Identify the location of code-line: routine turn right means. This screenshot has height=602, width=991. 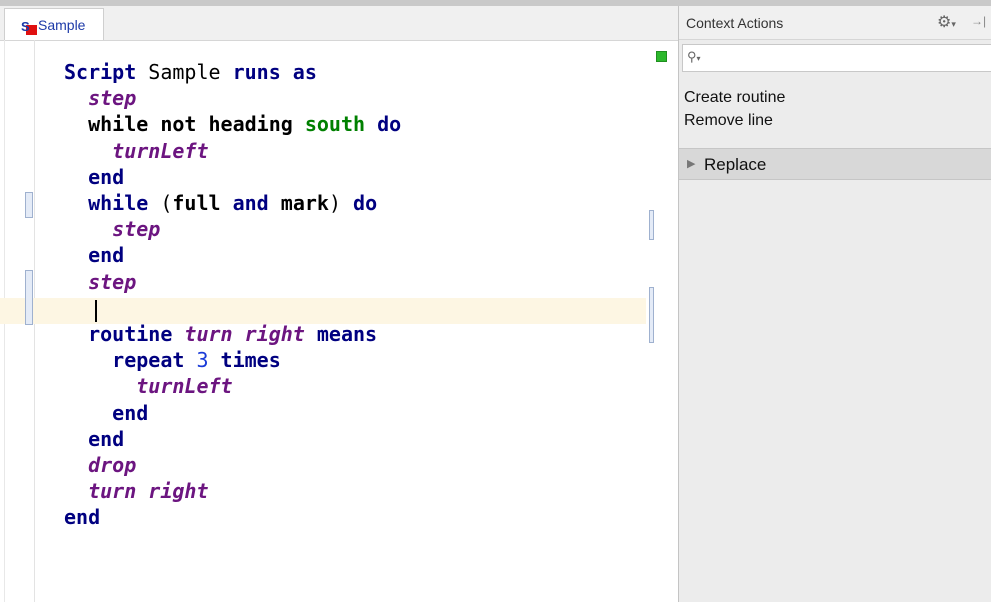
(220, 334).